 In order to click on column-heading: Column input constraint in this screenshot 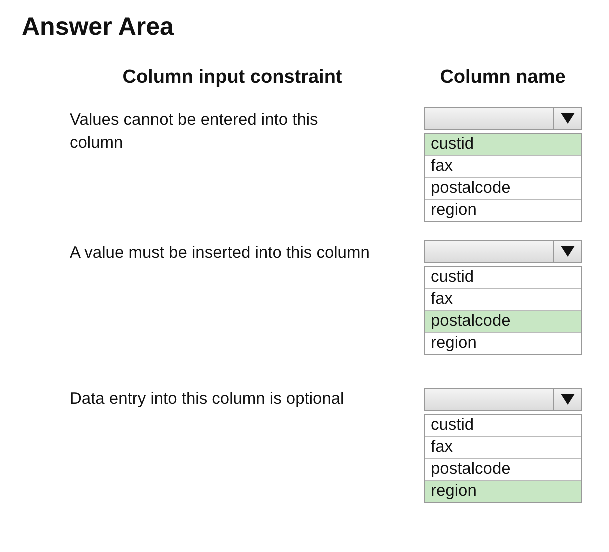, I will do `click(232, 77)`.